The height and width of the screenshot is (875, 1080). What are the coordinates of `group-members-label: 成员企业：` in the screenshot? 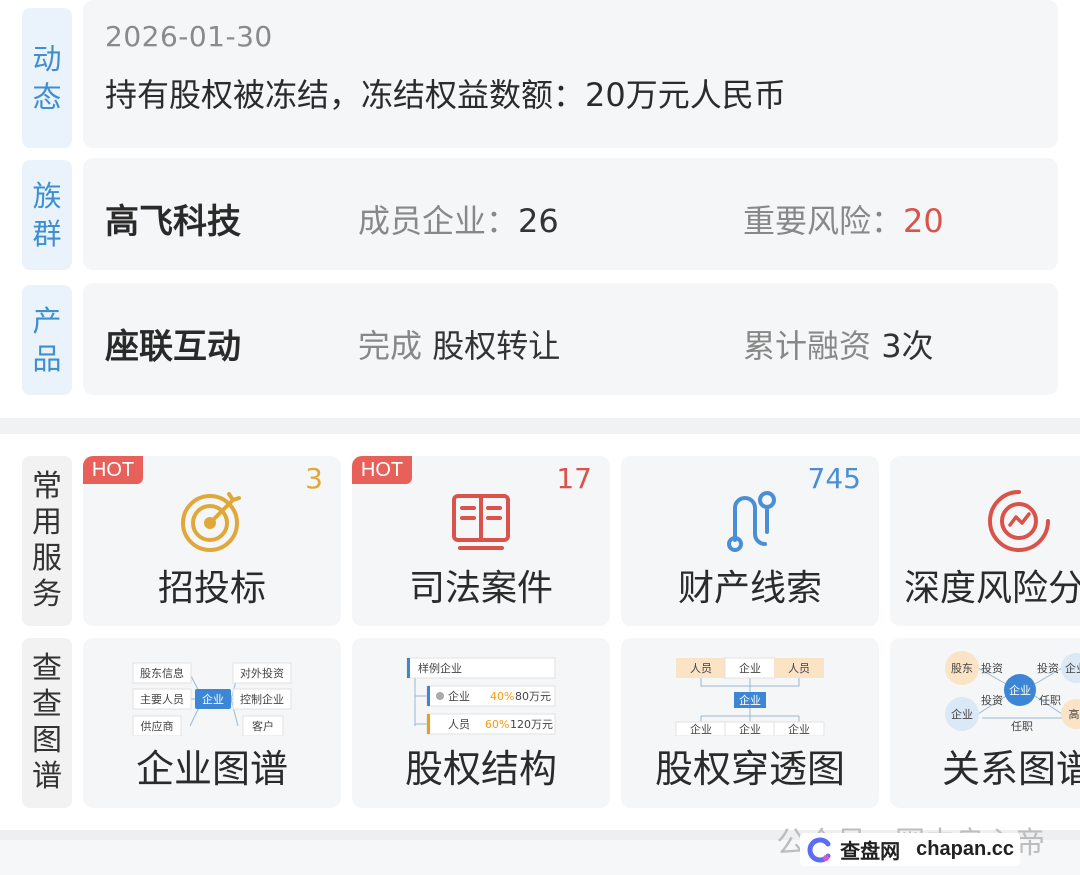 It's located at (438, 221).